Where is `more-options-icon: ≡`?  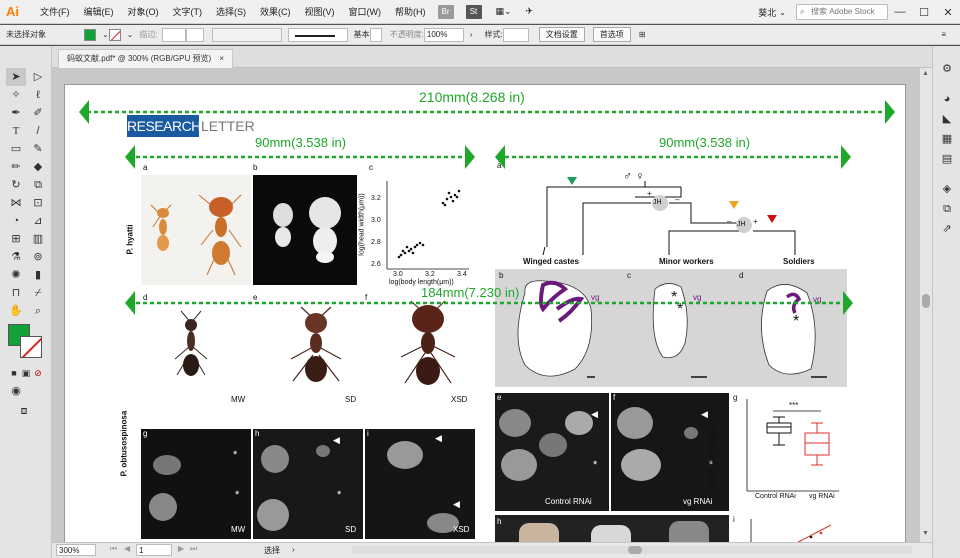 more-options-icon: ≡ is located at coordinates (943, 34).